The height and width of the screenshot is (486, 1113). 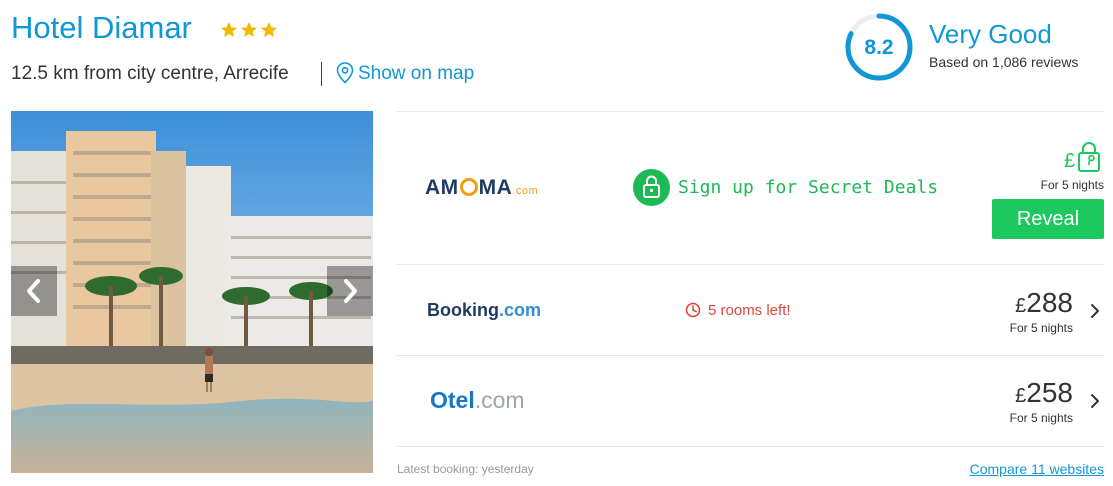 What do you see at coordinates (484, 310) in the screenshot?
I see `booking-logo: Booking.com` at bounding box center [484, 310].